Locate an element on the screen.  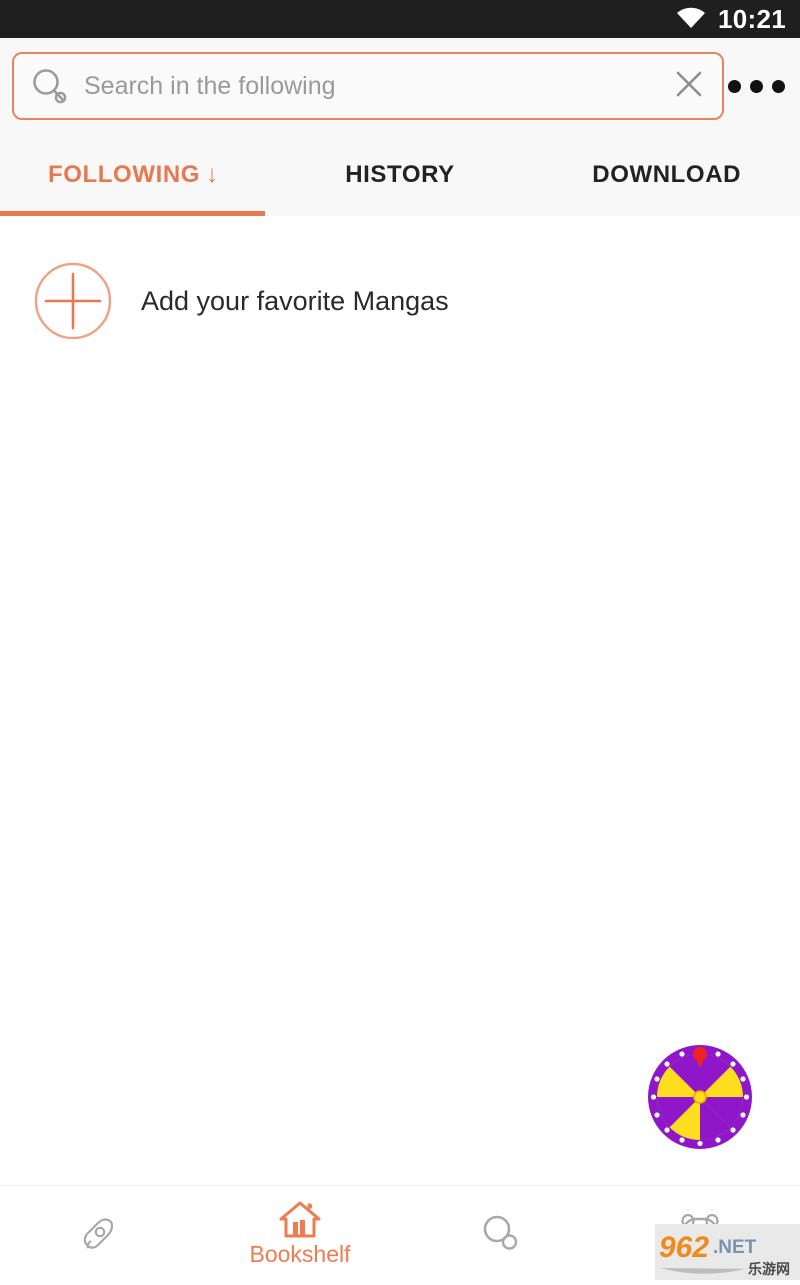
nav-item-bookshelf-label: Bookshelf is located at coordinates (300, 1254).